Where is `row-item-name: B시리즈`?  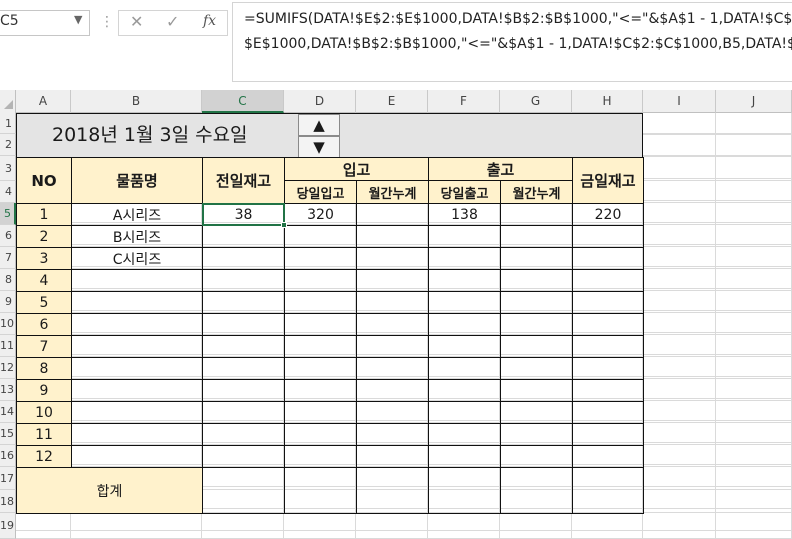 row-item-name: B시리즈 is located at coordinates (137, 236).